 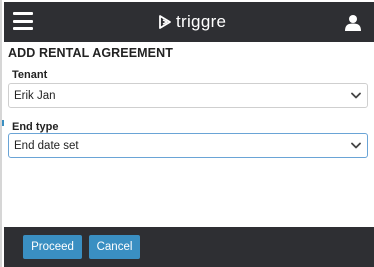 I want to click on triggre-logo-icon, so click(x=165, y=22).